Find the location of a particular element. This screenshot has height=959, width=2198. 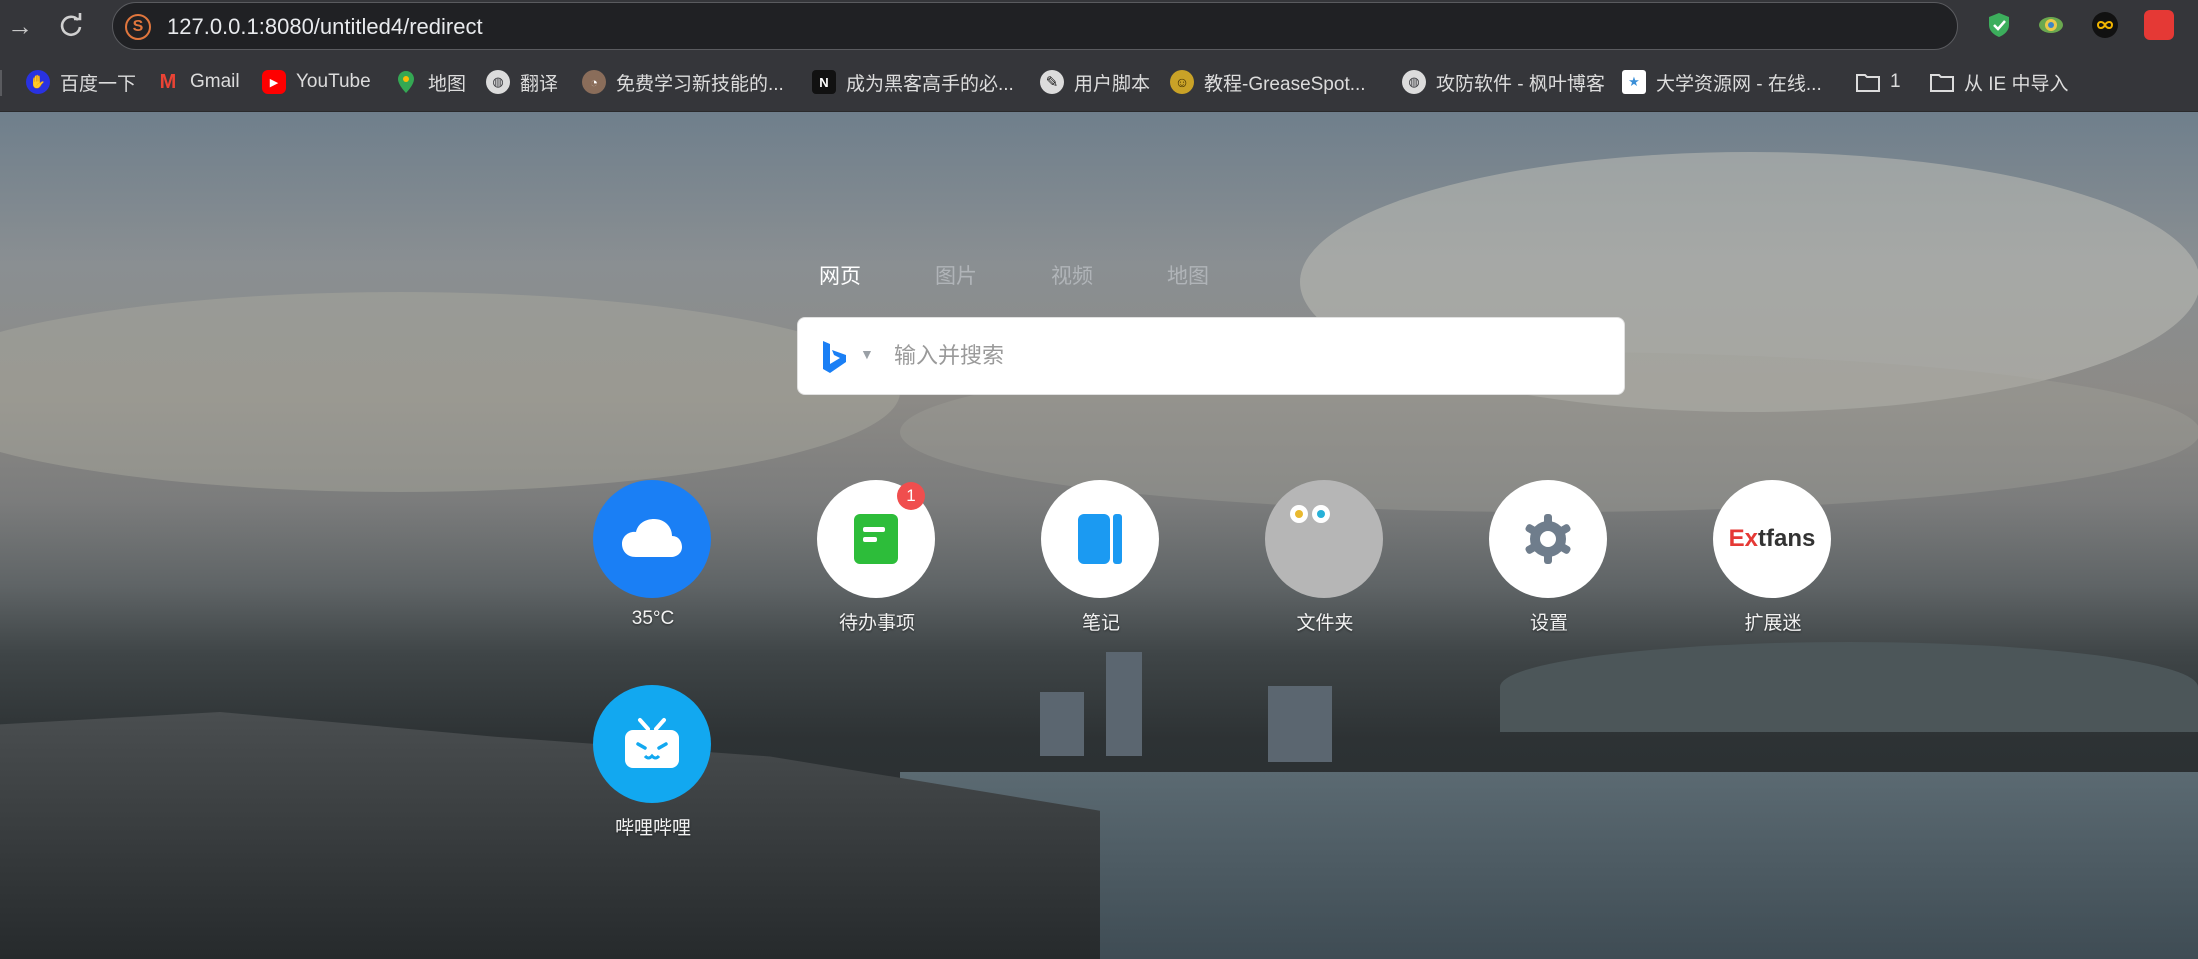

folder-label: 文件夹 is located at coordinates (1325, 623).